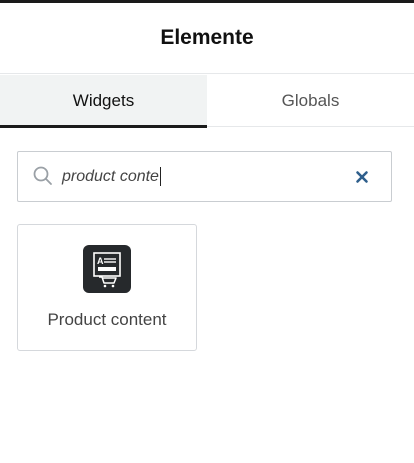  Describe the element at coordinates (42, 175) in the screenshot. I see `search-icon` at that location.